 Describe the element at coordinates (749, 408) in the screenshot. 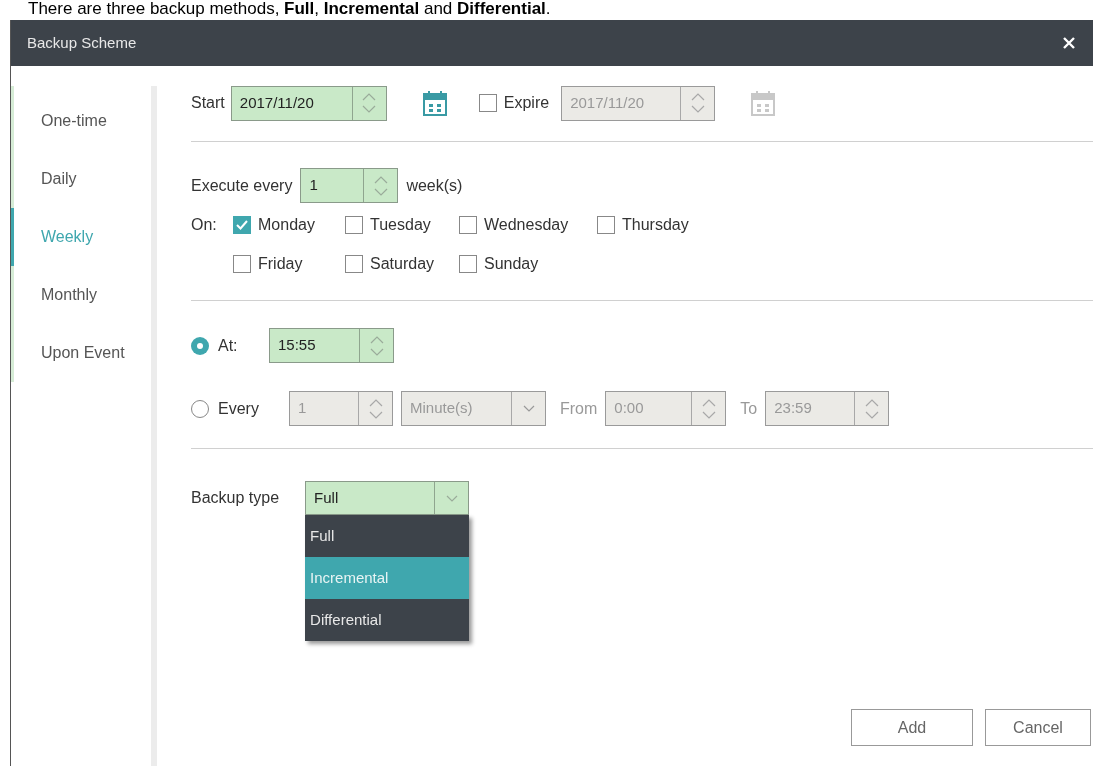

I see `to-label: To` at that location.